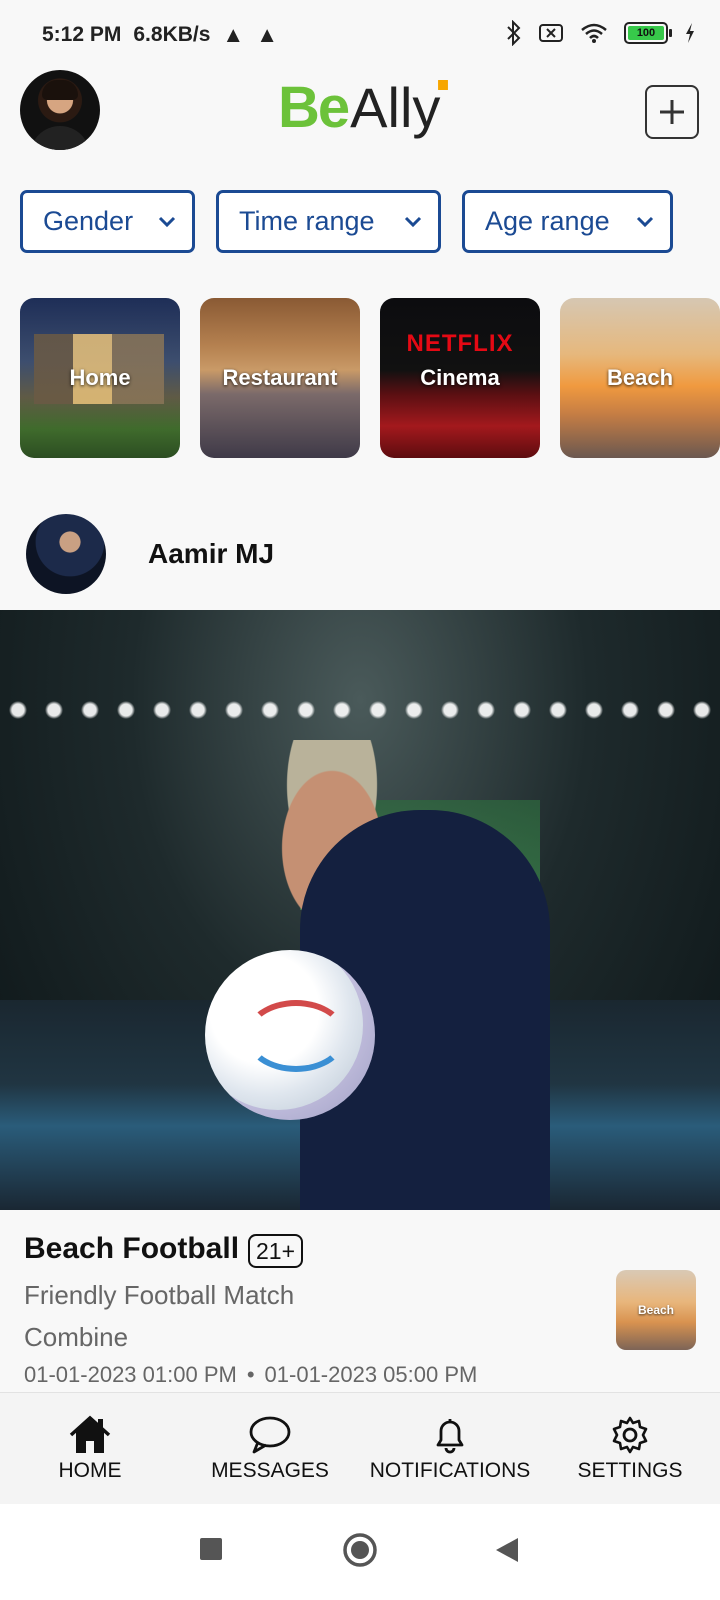  I want to click on back-icon, so click(507, 1550).